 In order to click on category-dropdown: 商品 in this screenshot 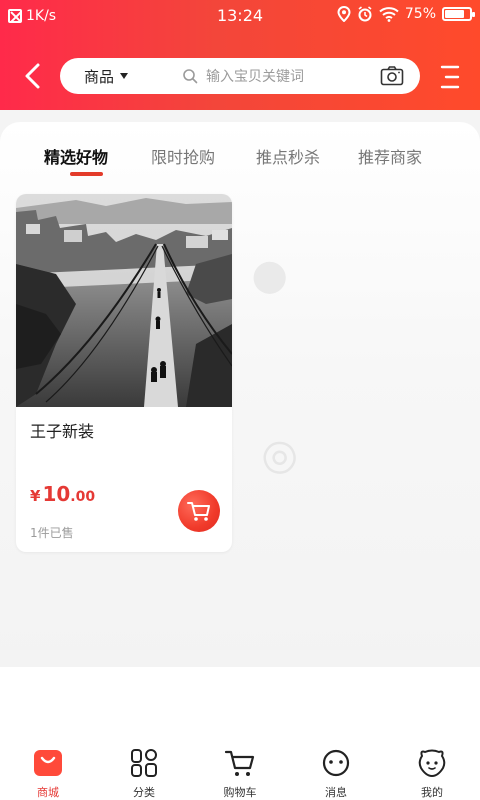, I will do `click(106, 76)`.